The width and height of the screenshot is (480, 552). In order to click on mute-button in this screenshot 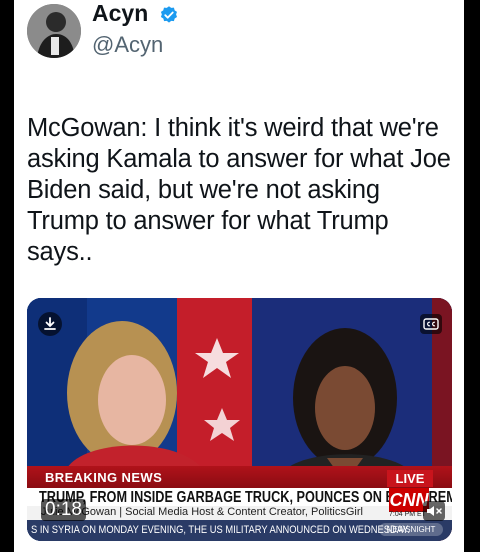, I will do `click(434, 511)`.